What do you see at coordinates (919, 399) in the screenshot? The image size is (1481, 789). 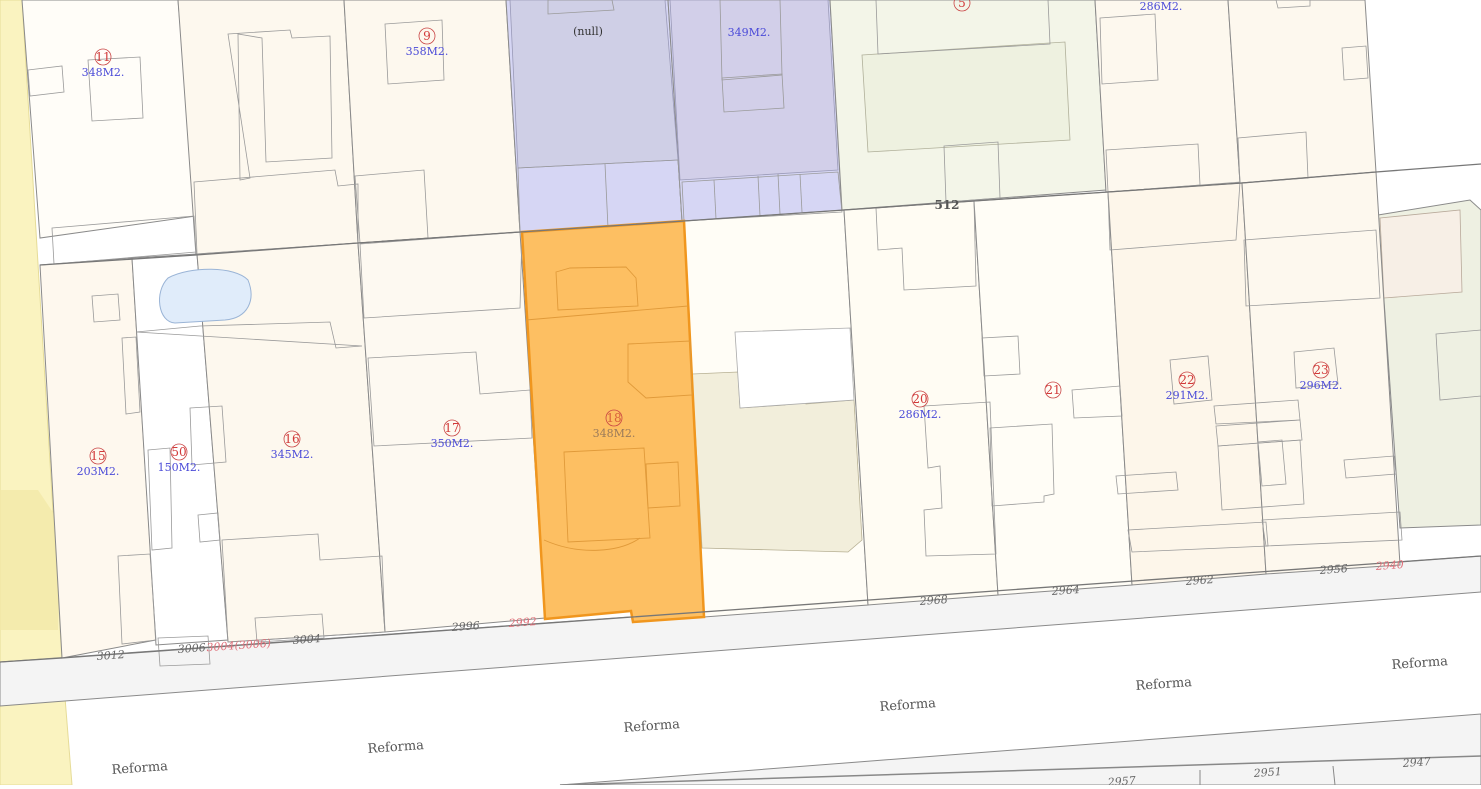 I see `lot-number-label: 20` at bounding box center [919, 399].